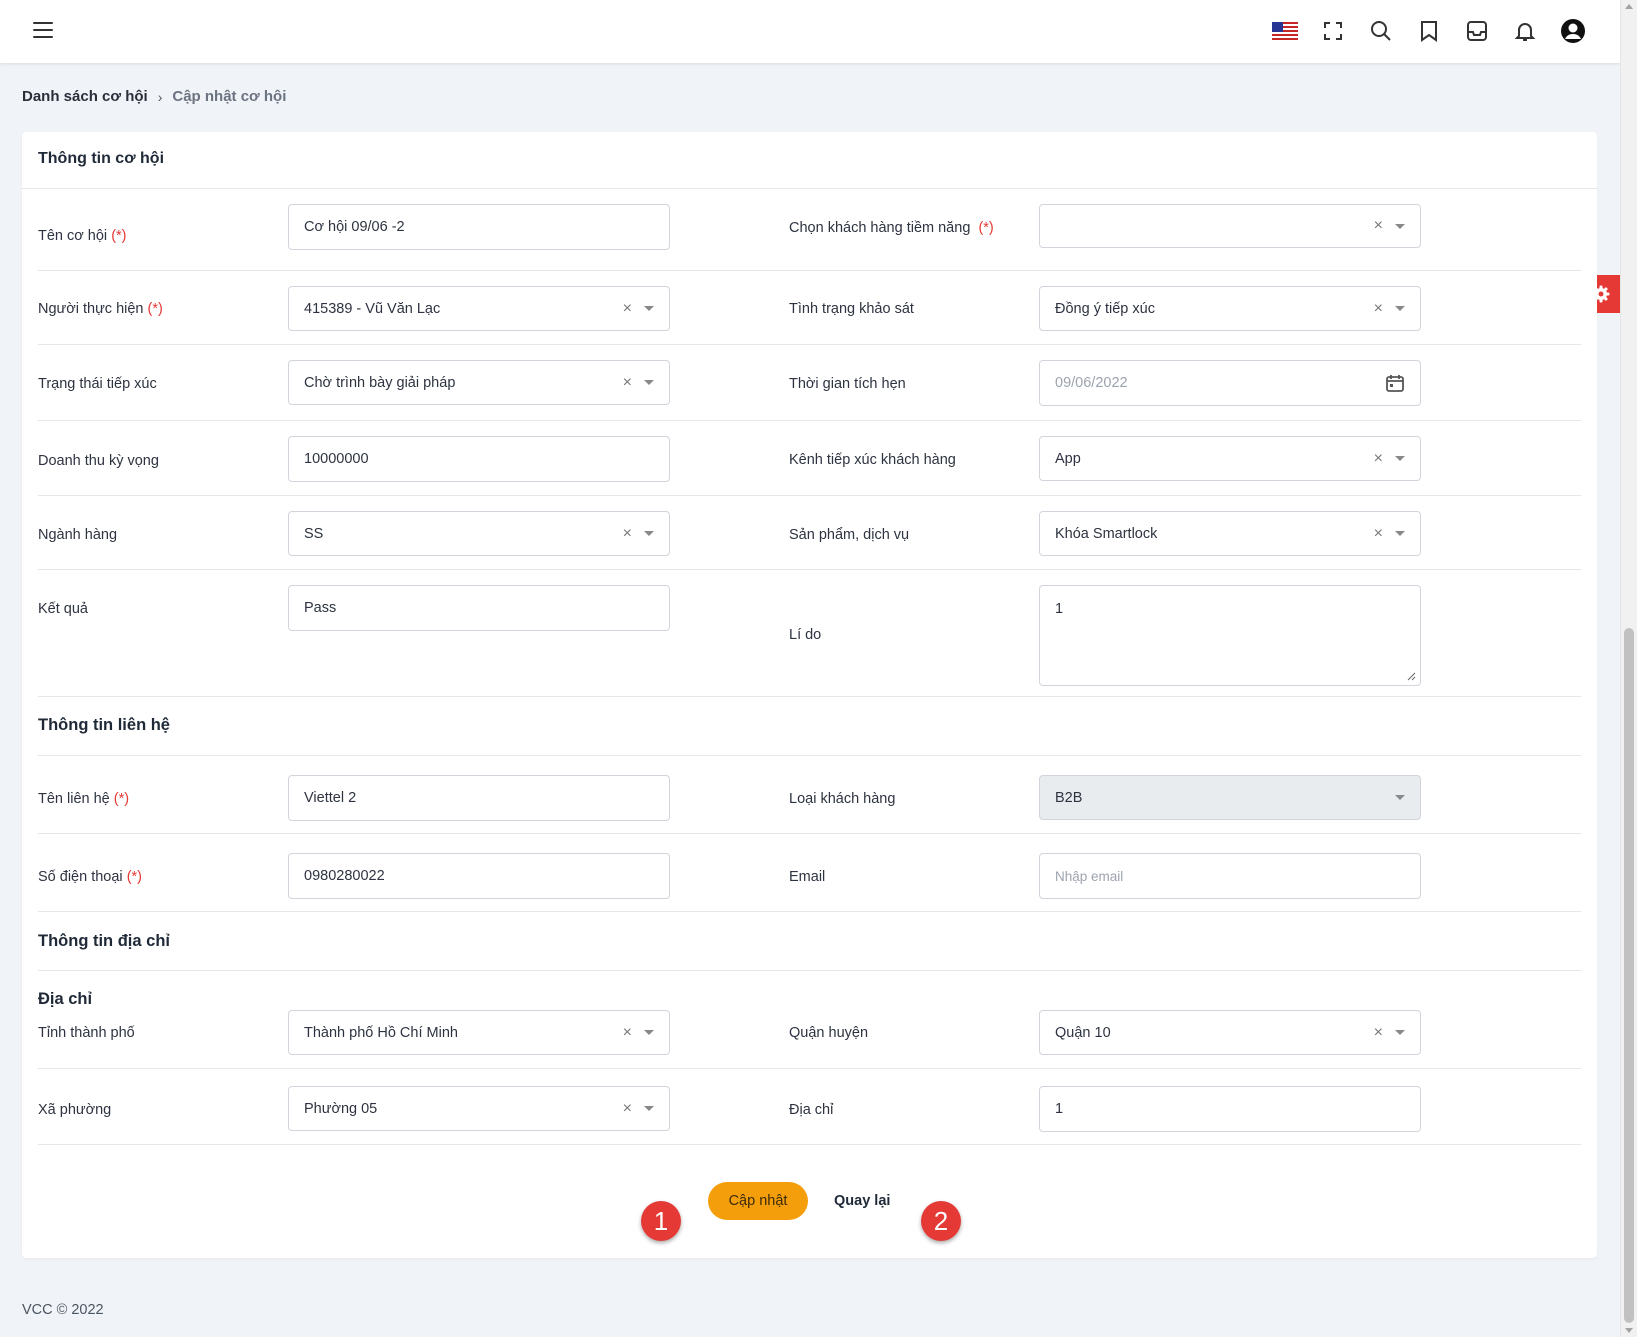 Image resolution: width=1637 pixels, height=1337 pixels. I want to click on product-service-select: Khóa Smartlock ×, so click(1230, 533).